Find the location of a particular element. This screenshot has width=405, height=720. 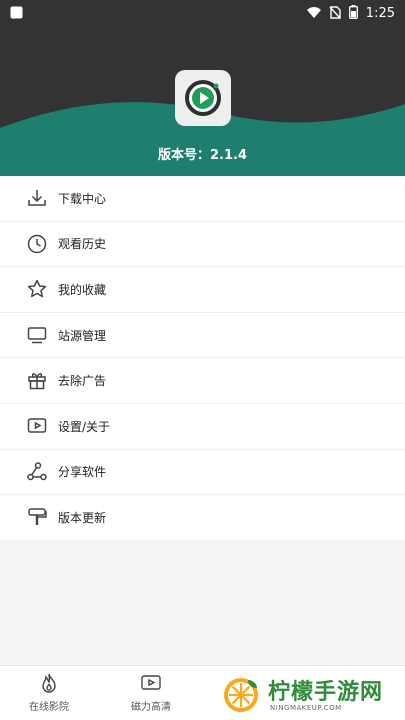

square-notification-icon is located at coordinates (16, 13).